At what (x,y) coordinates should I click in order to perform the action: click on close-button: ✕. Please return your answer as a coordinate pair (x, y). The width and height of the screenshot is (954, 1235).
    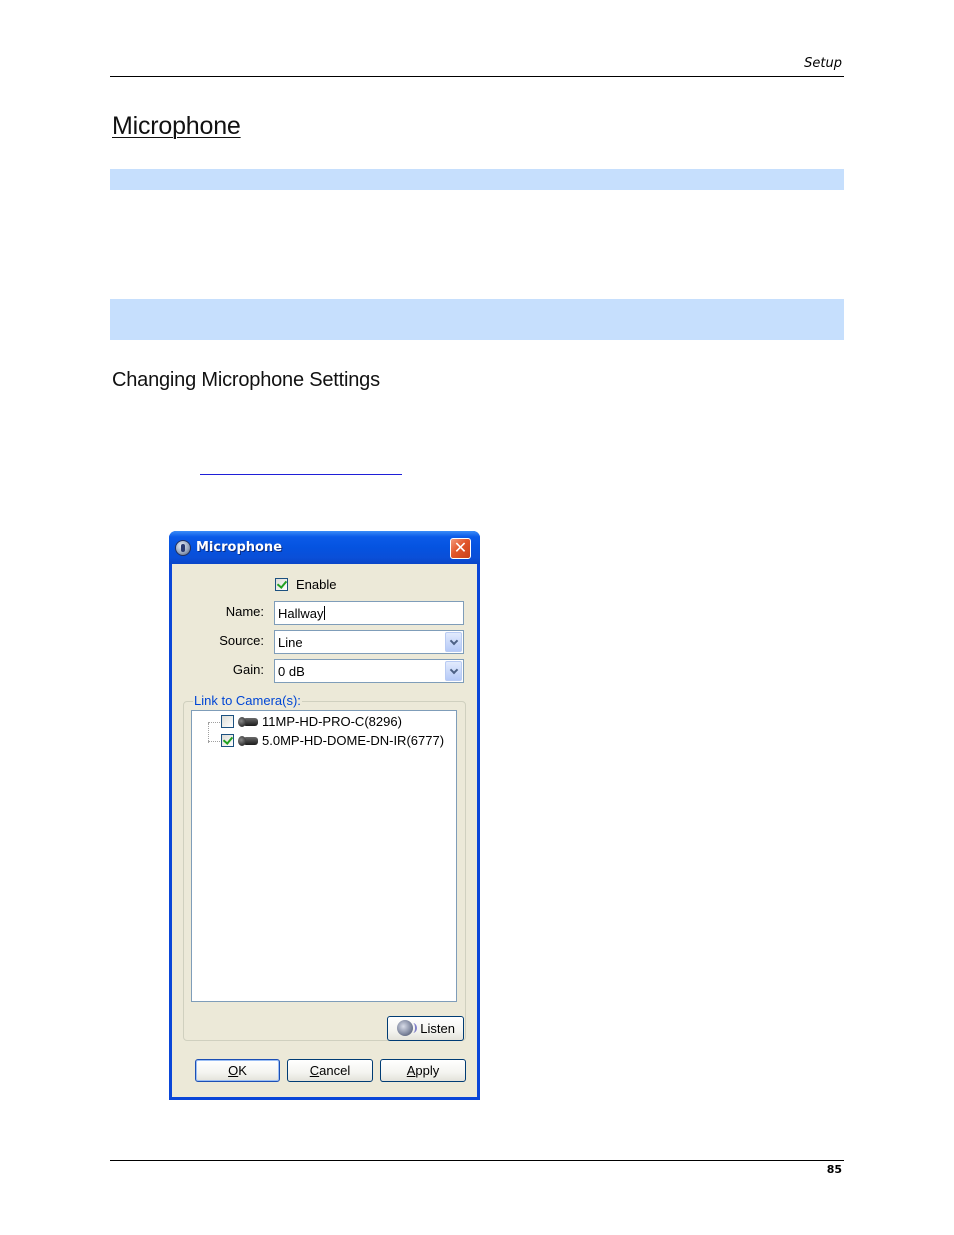
    Looking at the image, I should click on (460, 548).